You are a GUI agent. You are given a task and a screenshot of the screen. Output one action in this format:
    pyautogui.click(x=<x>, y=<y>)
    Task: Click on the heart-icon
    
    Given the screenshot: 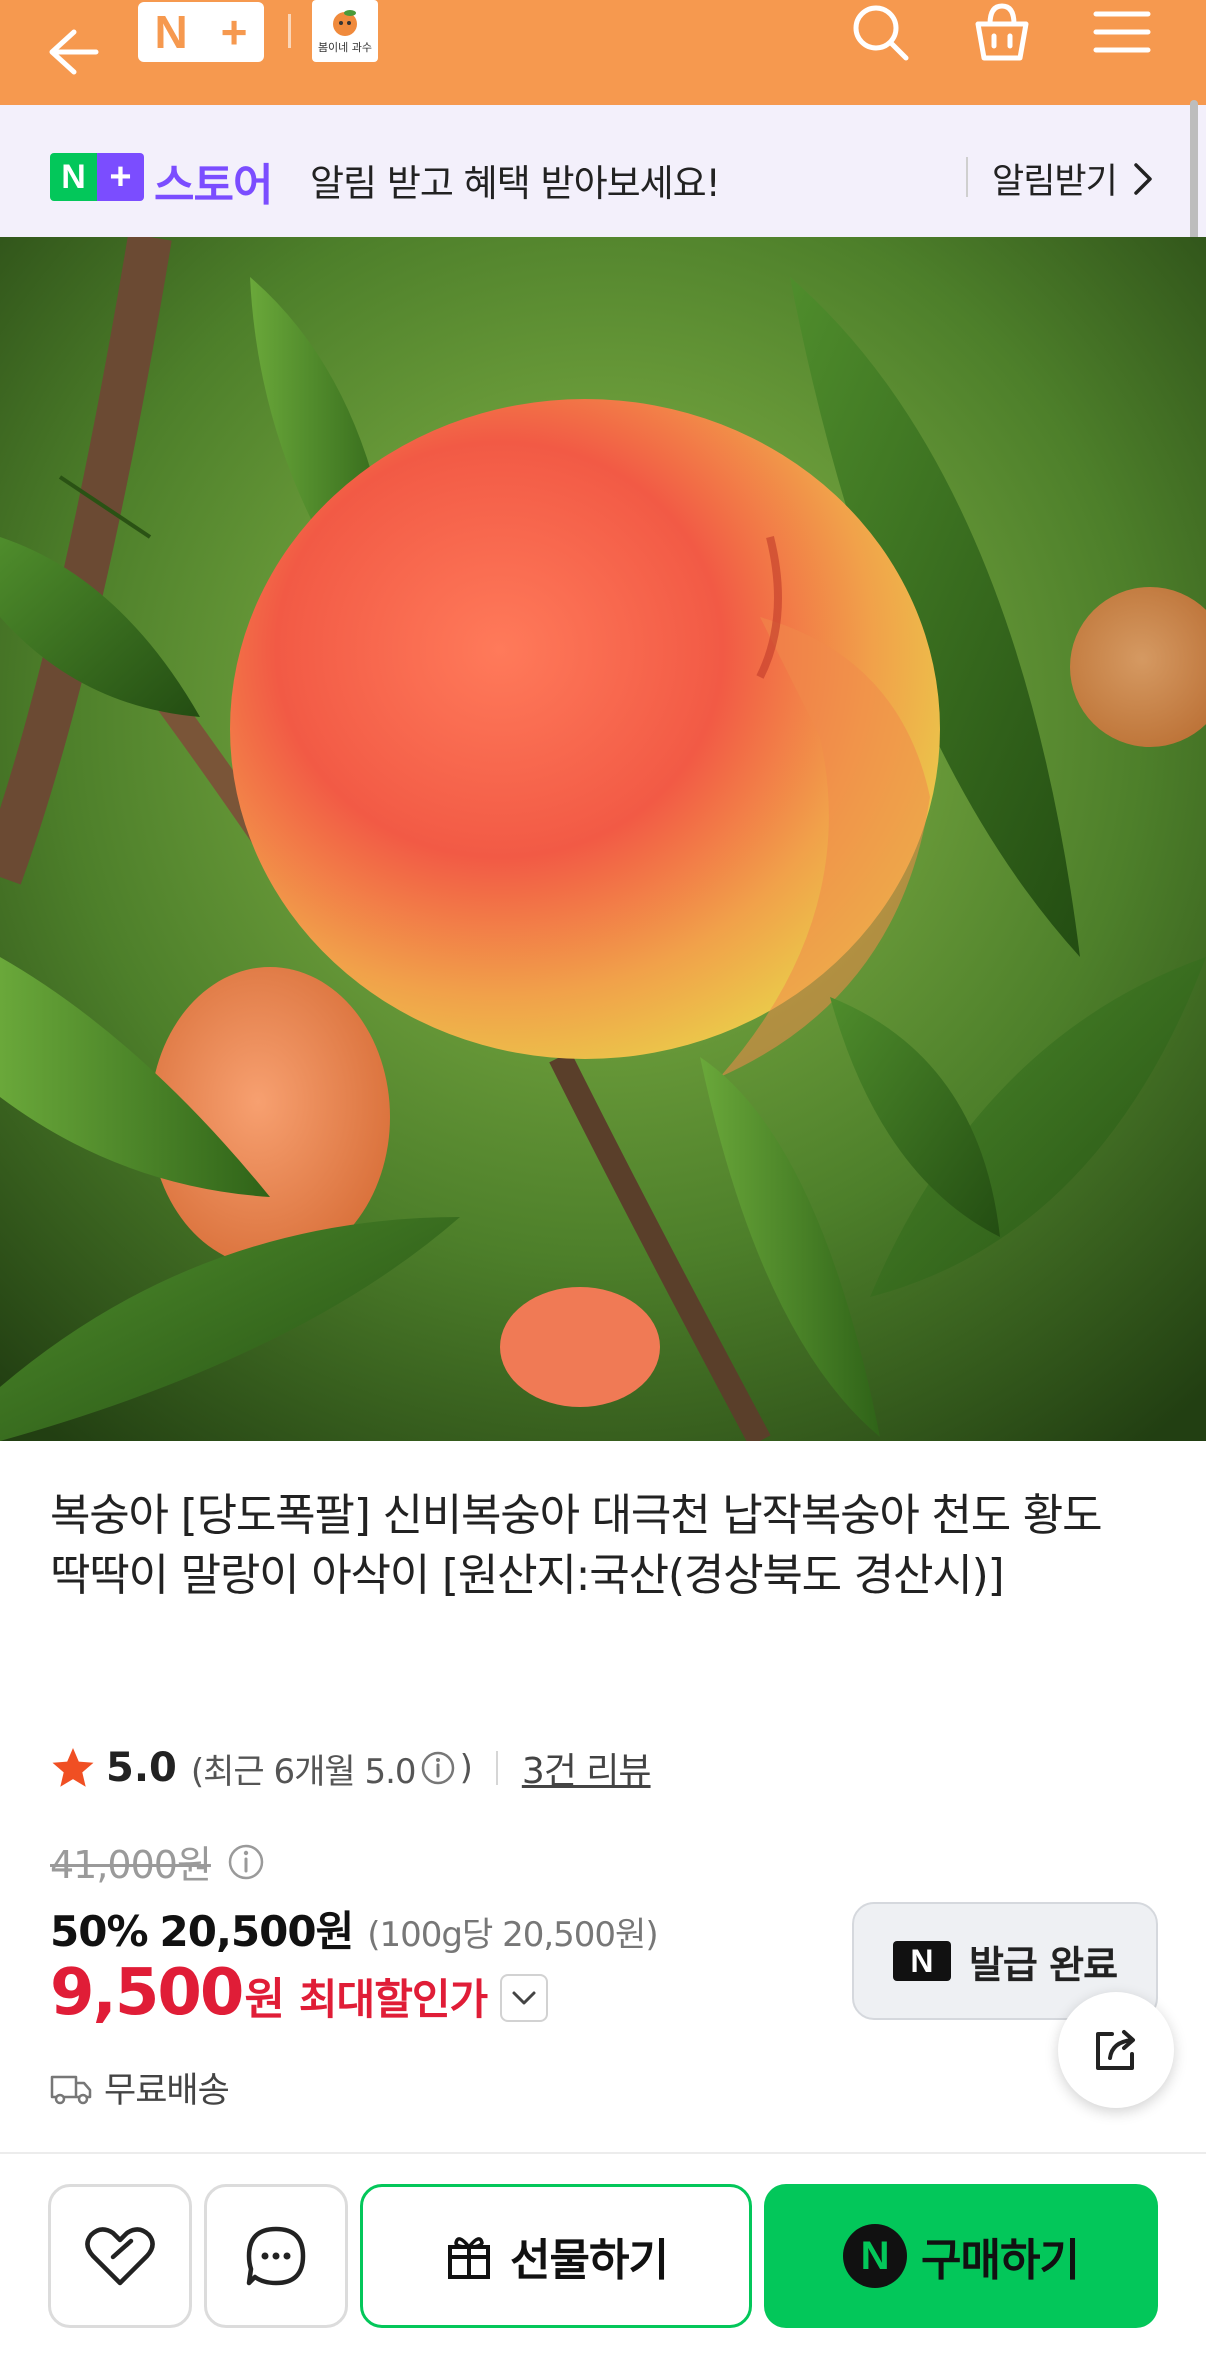 What is the action you would take?
    pyautogui.click(x=120, y=2256)
    